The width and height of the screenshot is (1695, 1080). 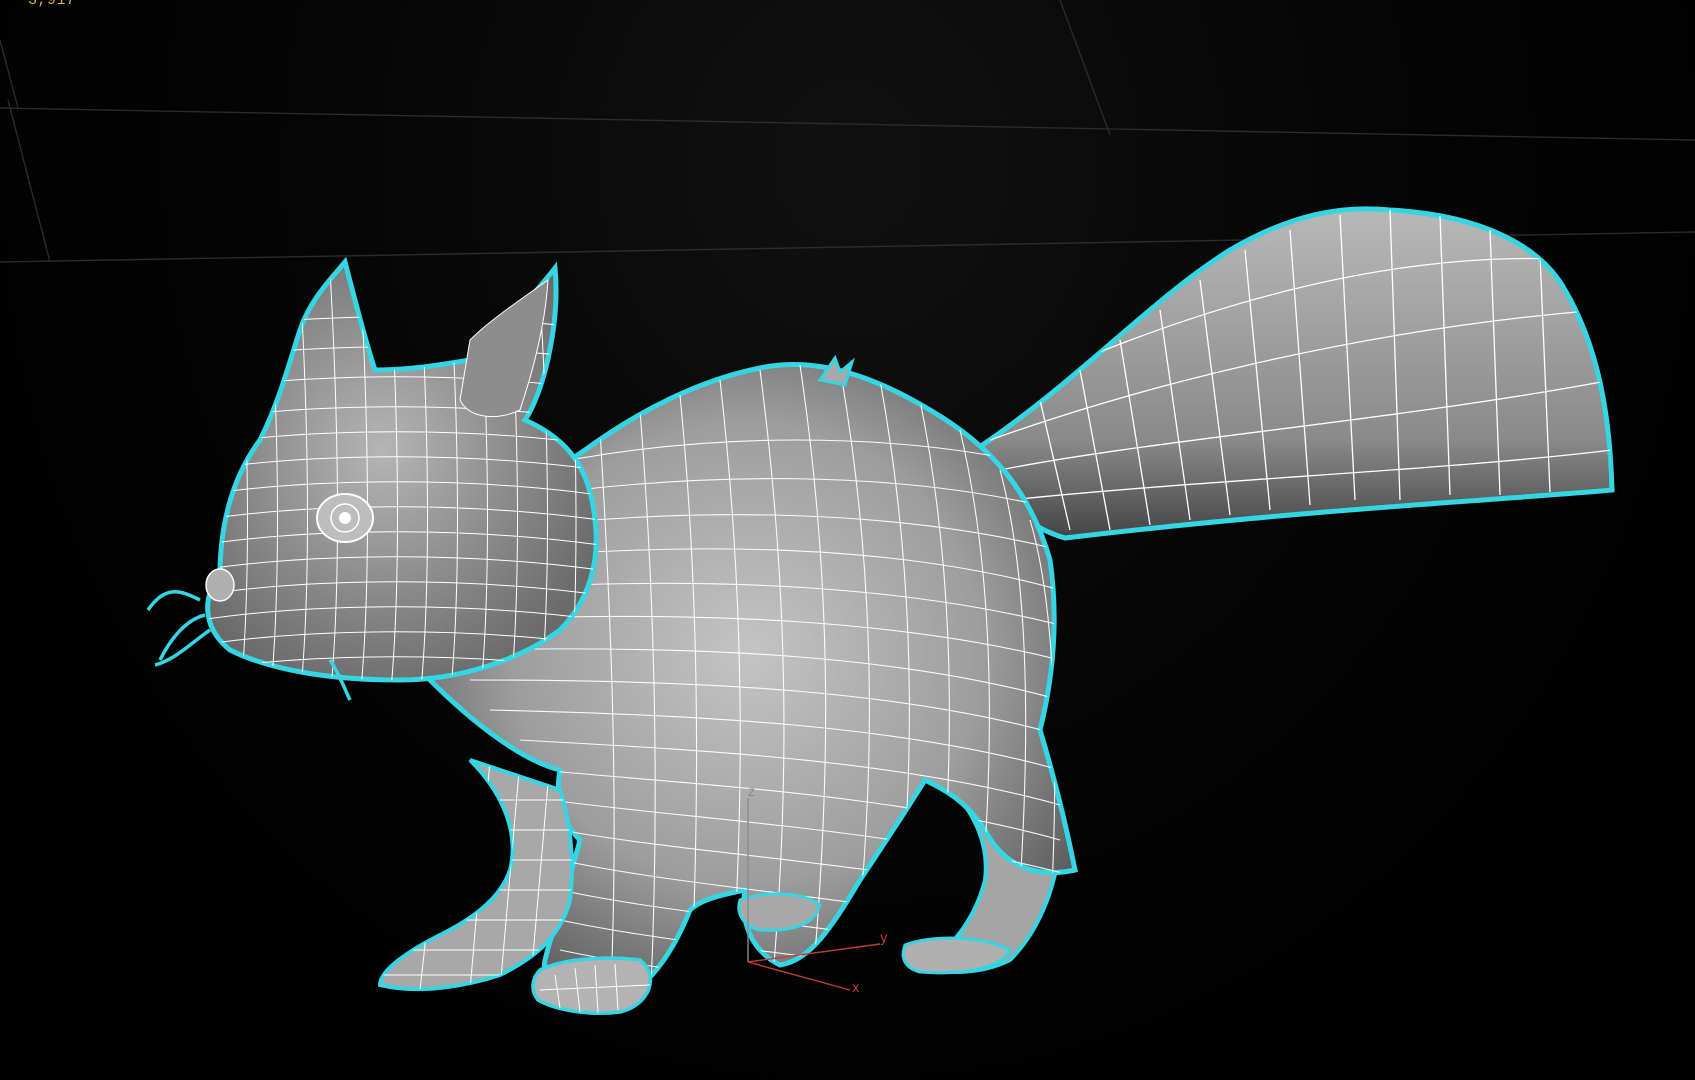 I want to click on axis-gizmo: z y x, so click(x=817, y=890).